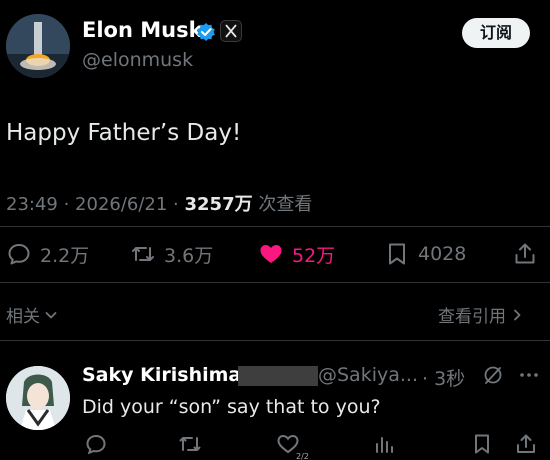  Describe the element at coordinates (271, 254) in the screenshot. I see `heart-filled-icon` at that location.